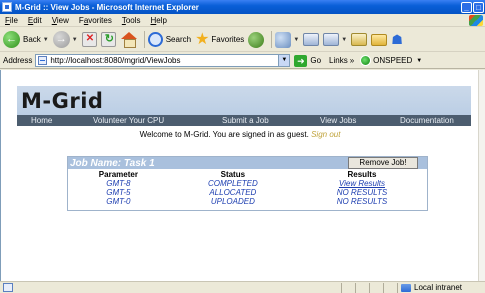 This screenshot has height=293, width=485. Describe the element at coordinates (438, 287) in the screenshot. I see `zone-label: Local intranet` at that location.